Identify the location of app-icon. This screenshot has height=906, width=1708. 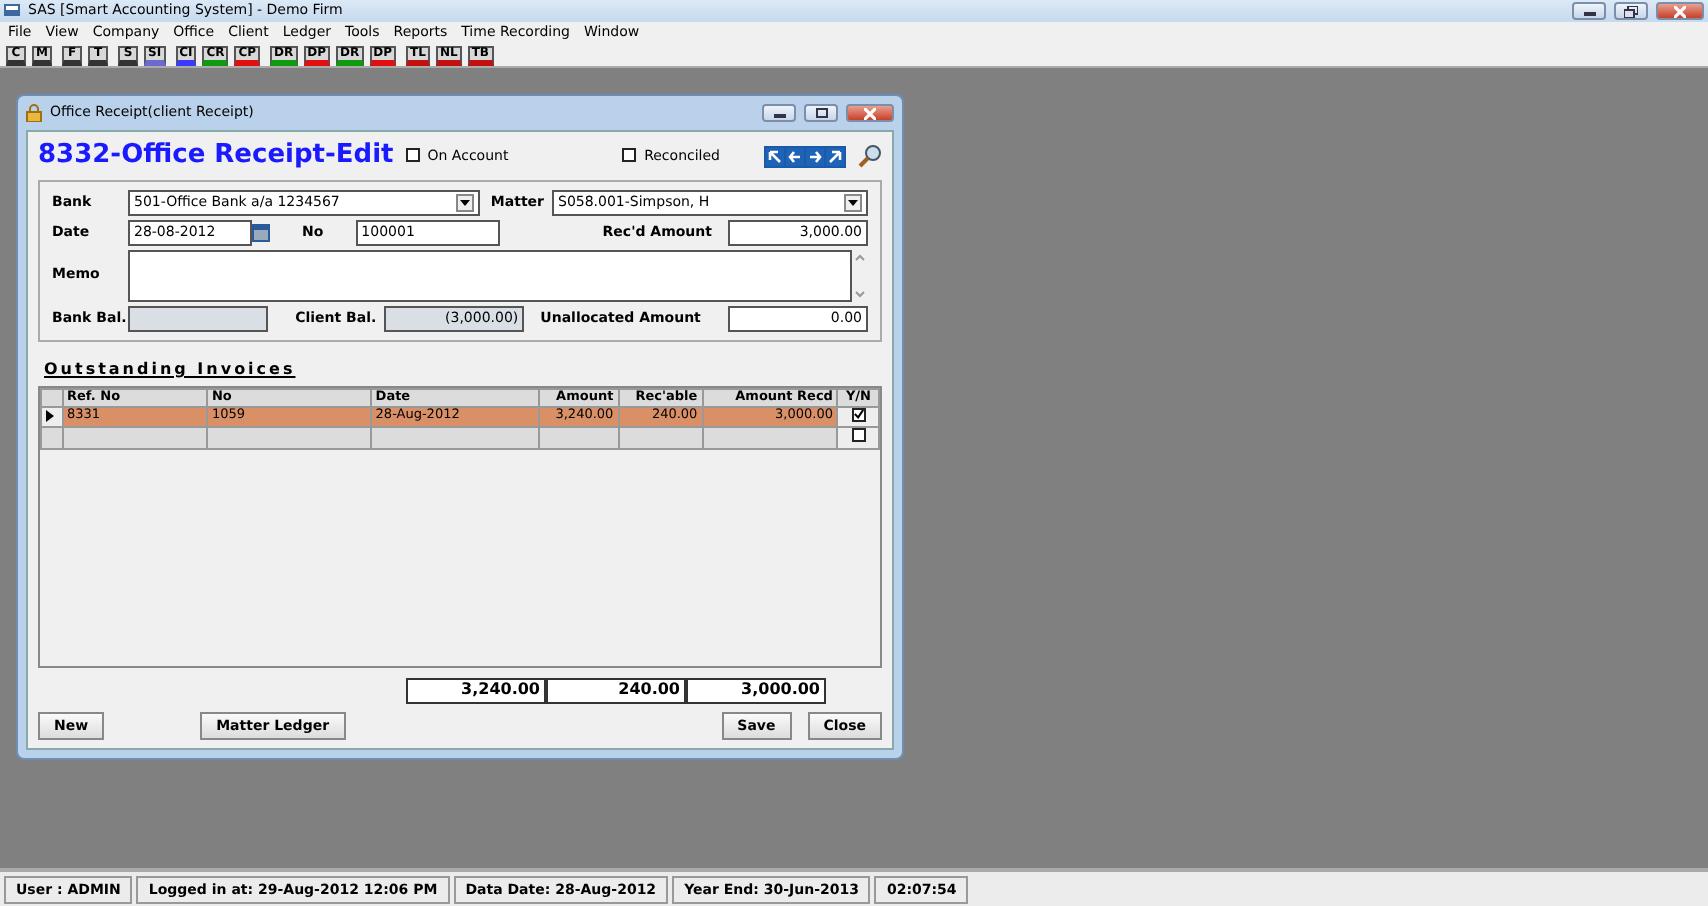
(12, 10).